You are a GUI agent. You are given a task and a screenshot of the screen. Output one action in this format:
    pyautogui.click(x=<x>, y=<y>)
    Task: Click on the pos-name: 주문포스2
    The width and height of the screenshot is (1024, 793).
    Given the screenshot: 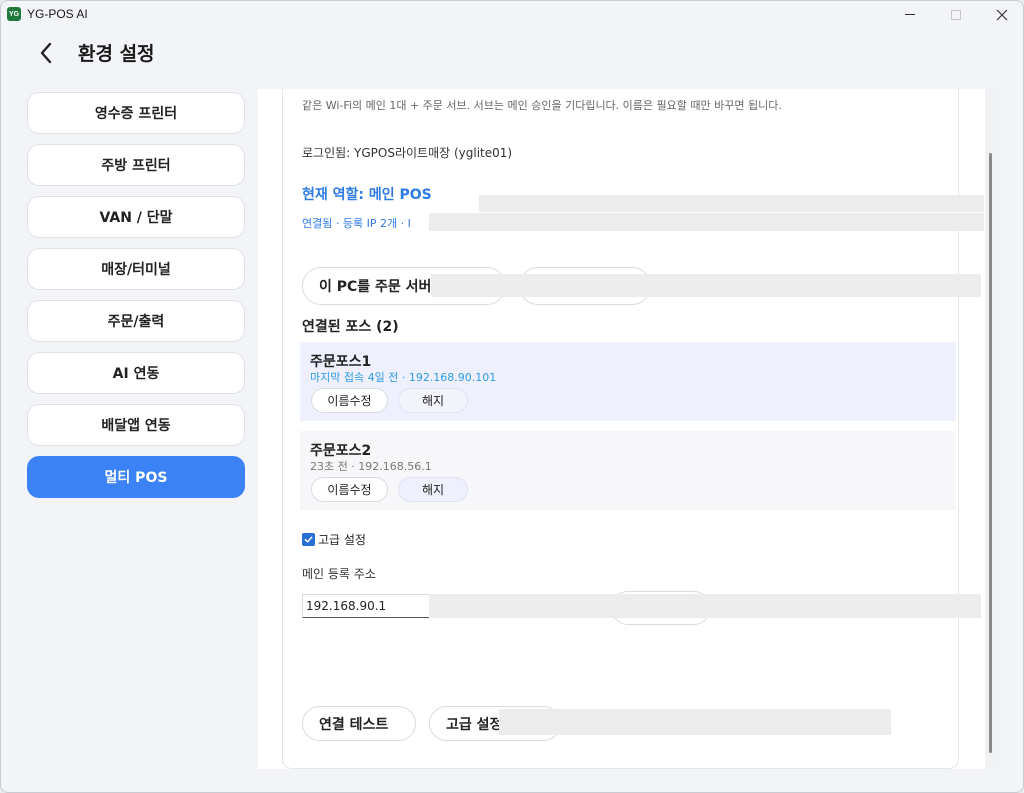 What is the action you would take?
    pyautogui.click(x=341, y=451)
    